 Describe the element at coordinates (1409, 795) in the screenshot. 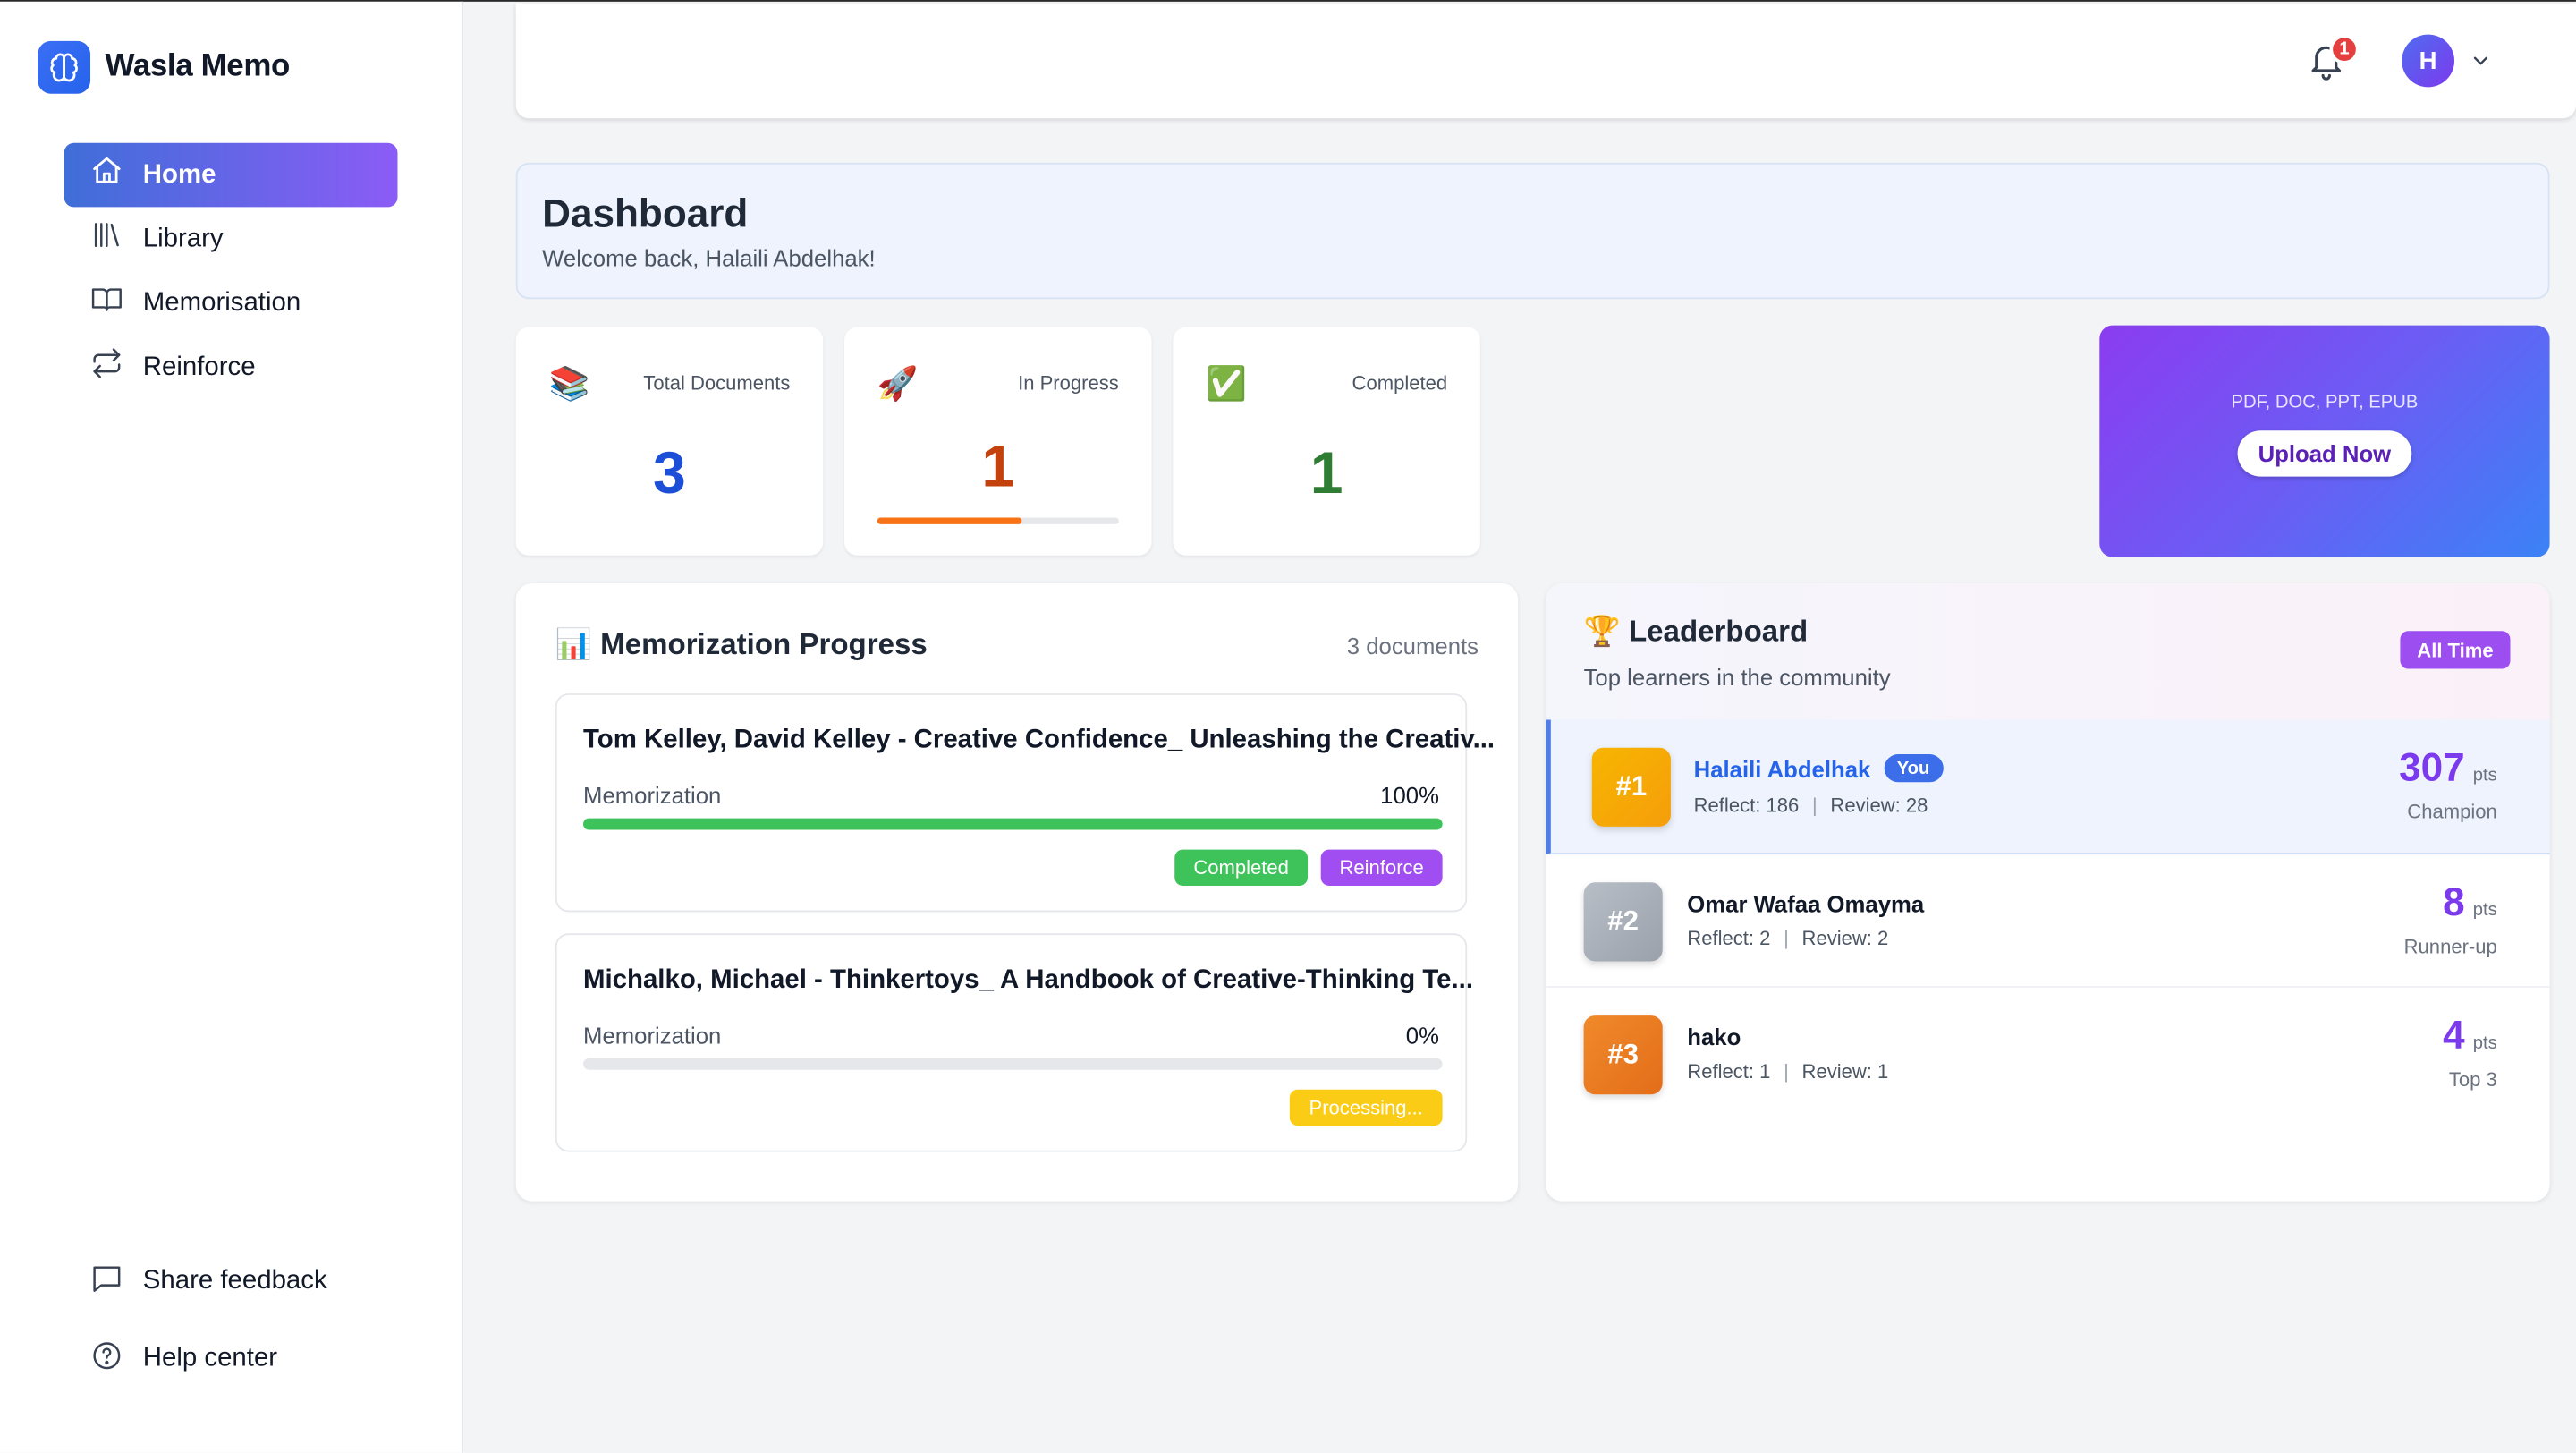

I see `progress-percent: 100%` at that location.